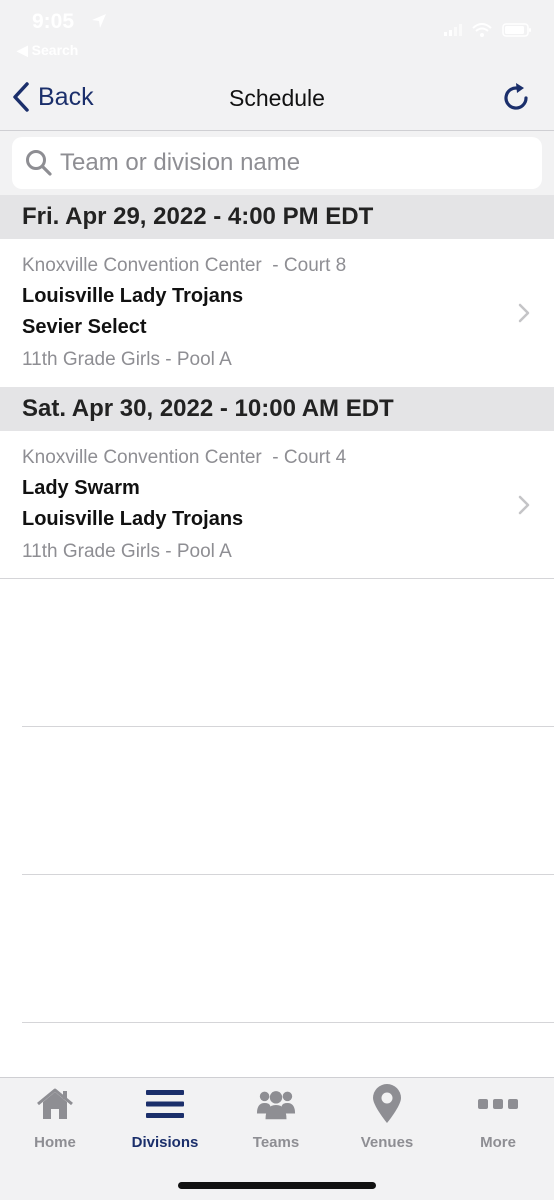  I want to click on home-indicator, so click(277, 1185).